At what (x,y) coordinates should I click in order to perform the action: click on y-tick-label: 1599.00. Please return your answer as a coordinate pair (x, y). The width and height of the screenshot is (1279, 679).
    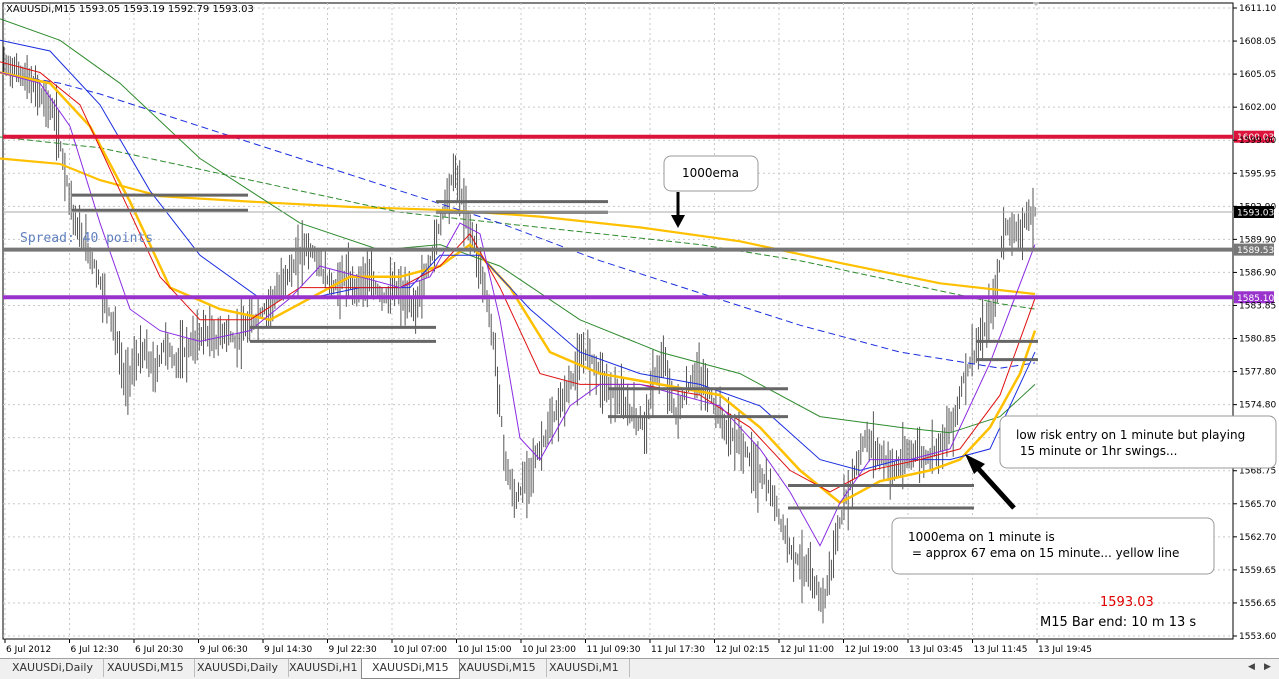
    Looking at the image, I should click on (1257, 141).